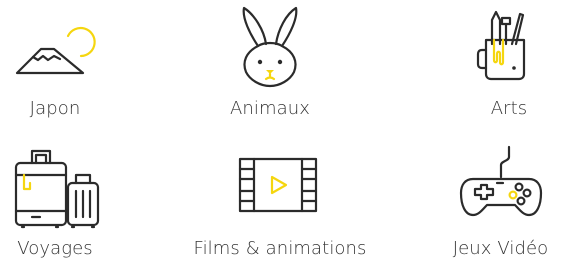 This screenshot has width=564, height=262. I want to click on category-voyages: Voyages, so click(55, 196).